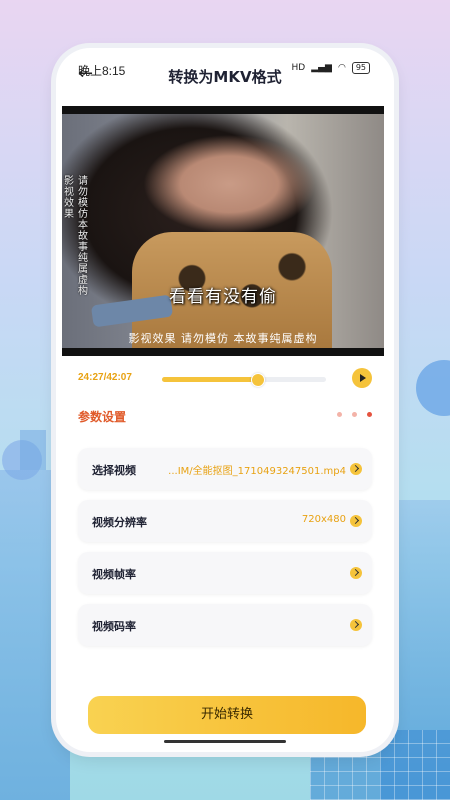  I want to click on resolution-row: 视频分辨率 720x480, so click(225, 521).